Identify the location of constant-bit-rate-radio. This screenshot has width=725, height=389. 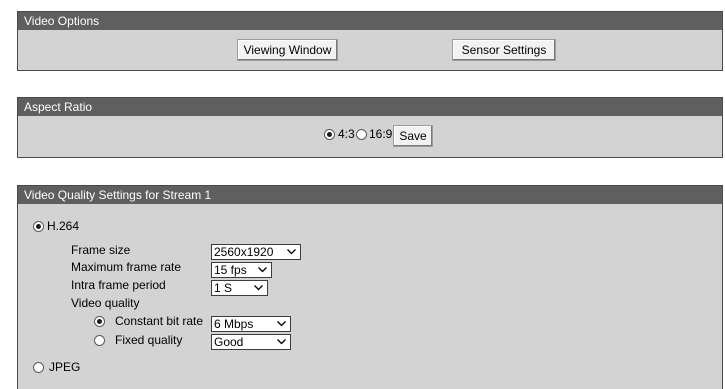
(99, 321).